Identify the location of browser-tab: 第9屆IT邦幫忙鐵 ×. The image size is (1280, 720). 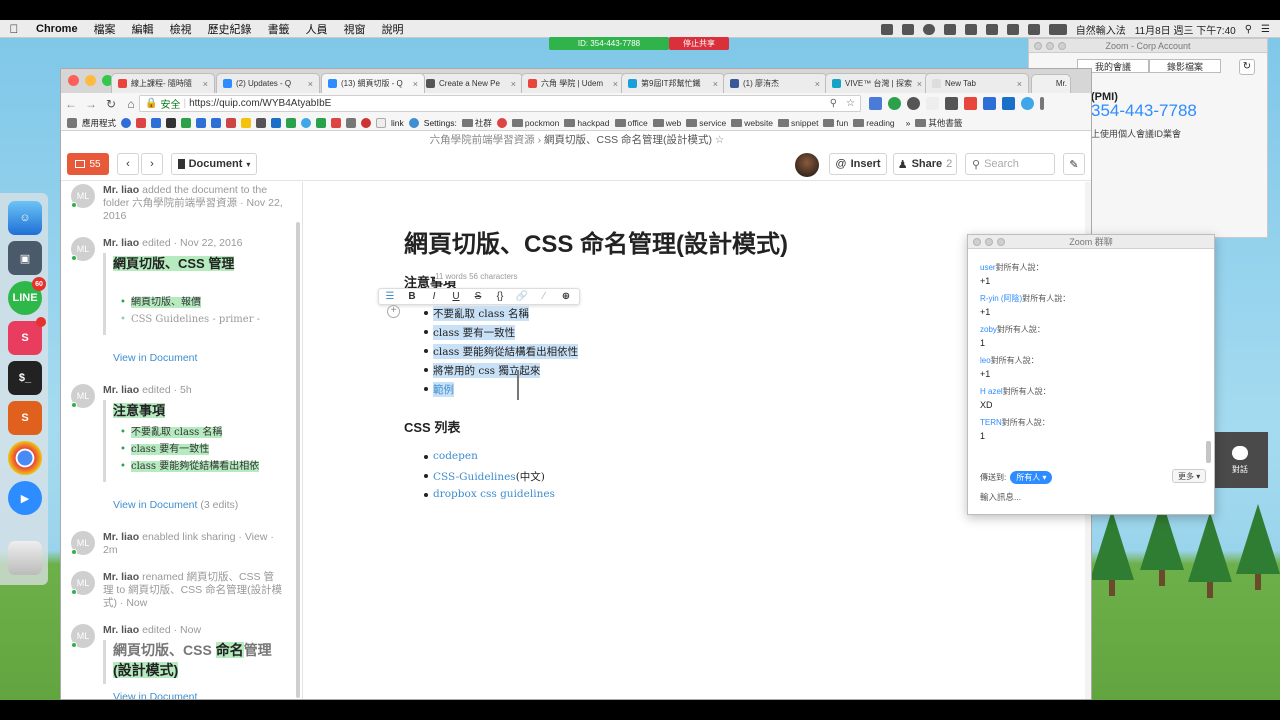
(673, 83).